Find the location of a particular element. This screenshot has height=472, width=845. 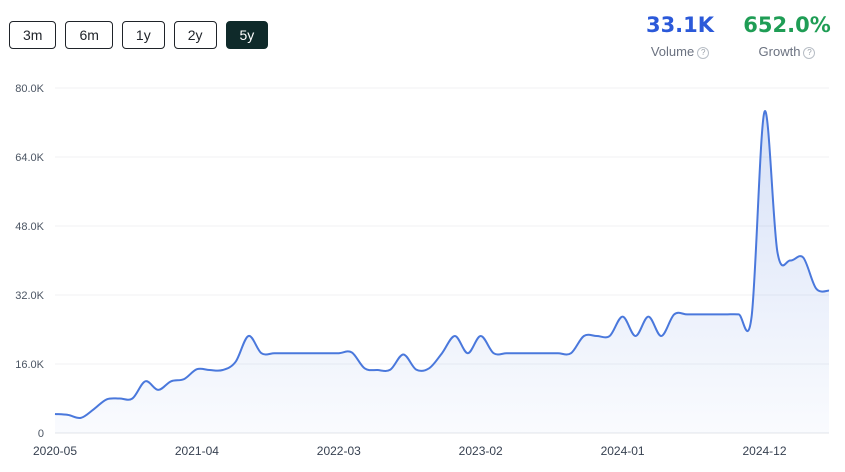

x-tick-label: 2024-01 is located at coordinates (623, 451).